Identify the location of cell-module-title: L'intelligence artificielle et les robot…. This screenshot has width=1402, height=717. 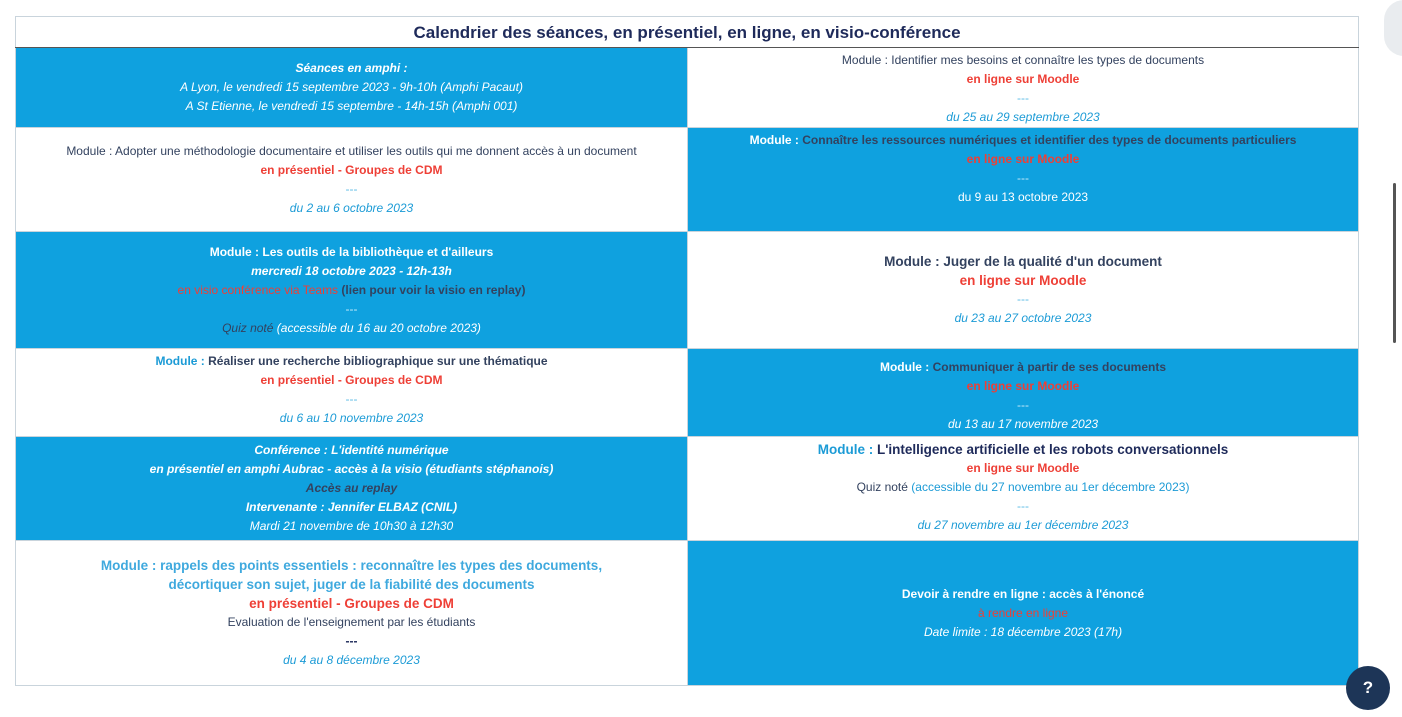
(1052, 449).